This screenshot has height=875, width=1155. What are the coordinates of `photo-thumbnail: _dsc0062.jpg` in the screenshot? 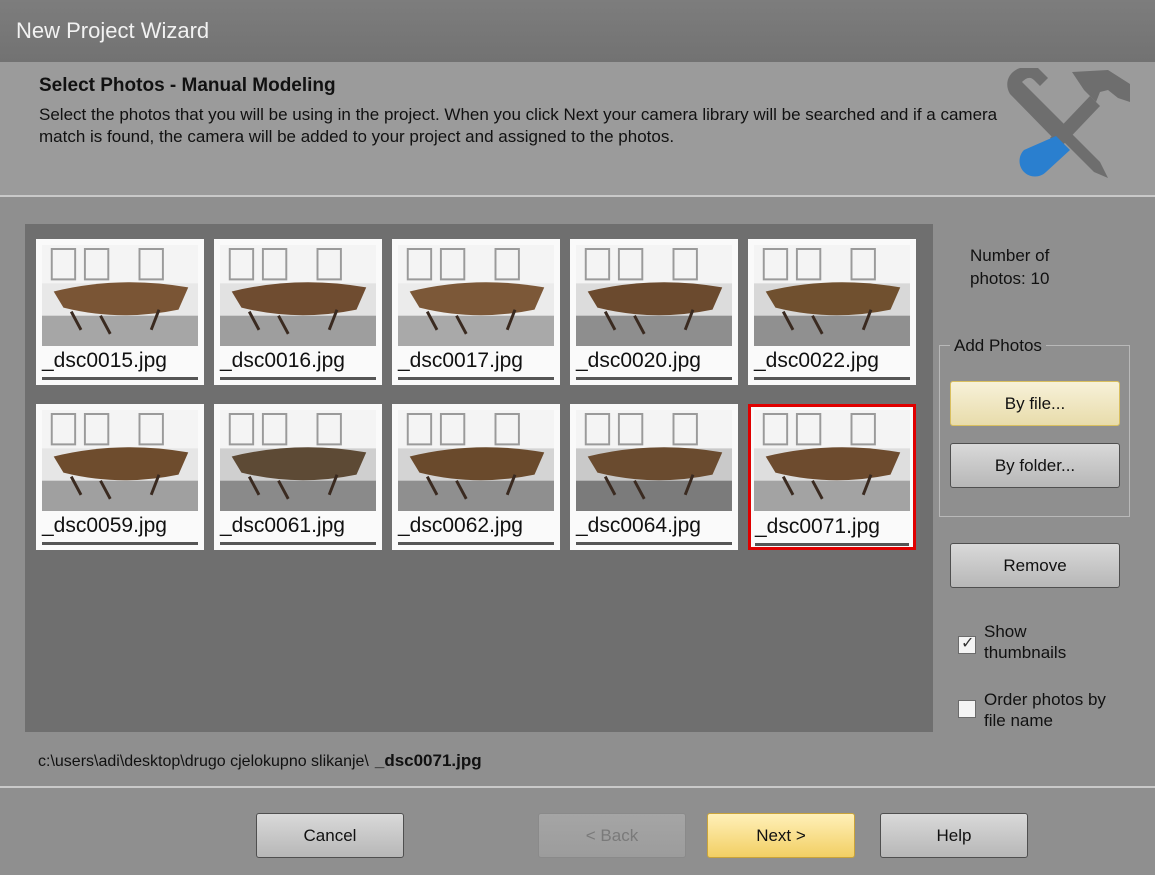 It's located at (476, 477).